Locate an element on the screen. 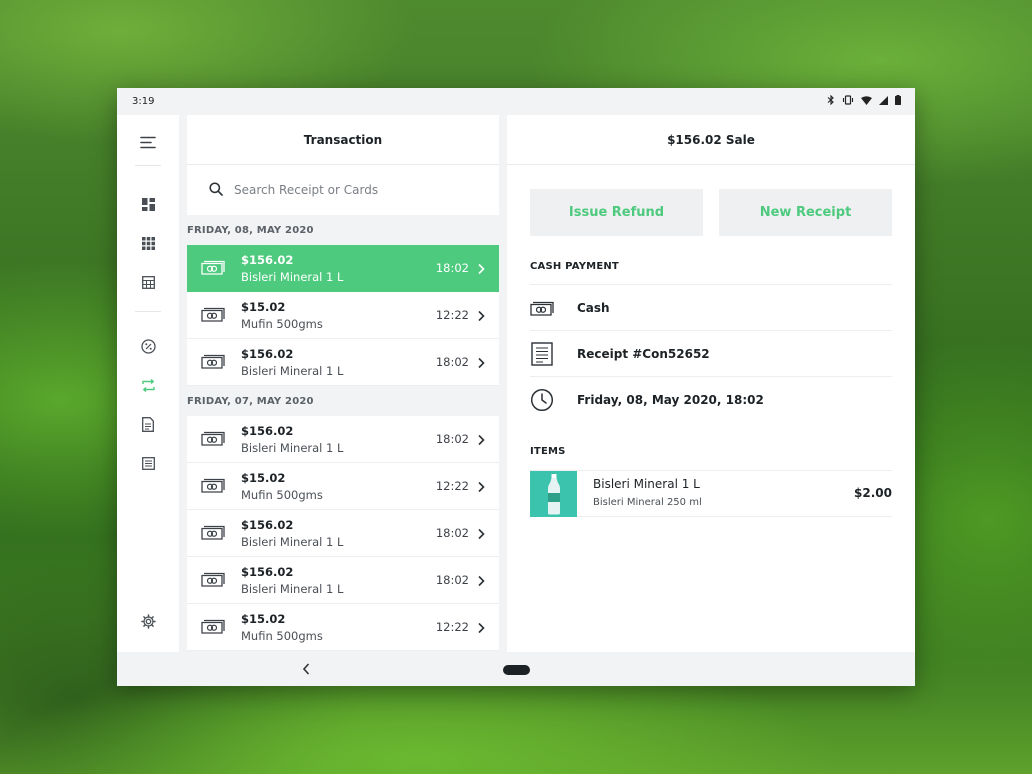 The width and height of the screenshot is (1032, 774). bluetooth-icon is located at coordinates (831, 101).